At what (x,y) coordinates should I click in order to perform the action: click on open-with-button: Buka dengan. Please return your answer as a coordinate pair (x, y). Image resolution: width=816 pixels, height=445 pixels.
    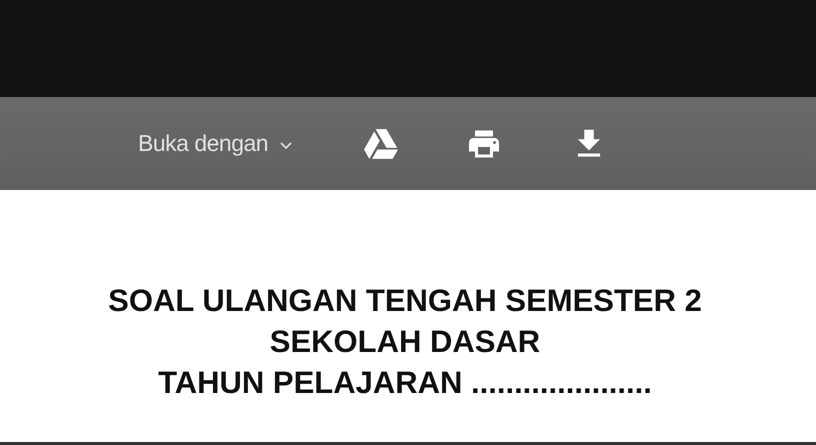
    Looking at the image, I should click on (215, 143).